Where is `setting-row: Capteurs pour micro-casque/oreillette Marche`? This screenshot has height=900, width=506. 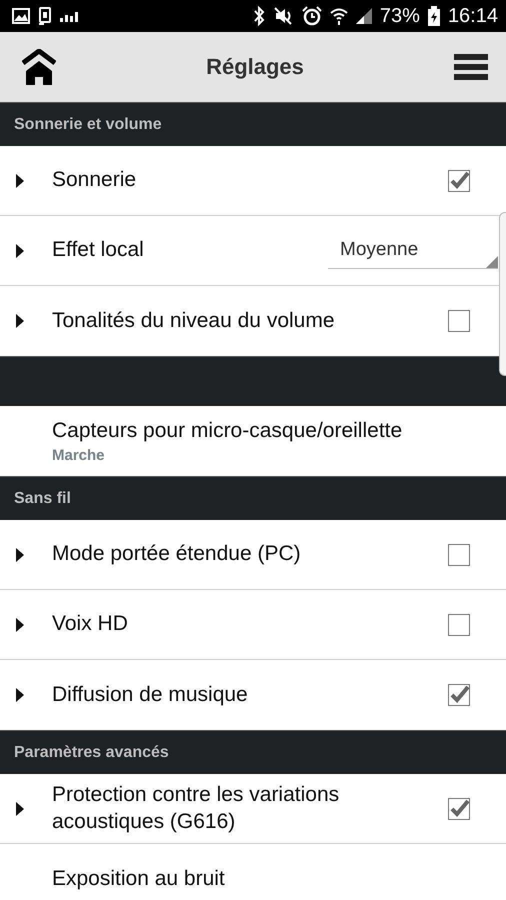
setting-row: Capteurs pour micro-casque/oreillette Marche is located at coordinates (253, 441).